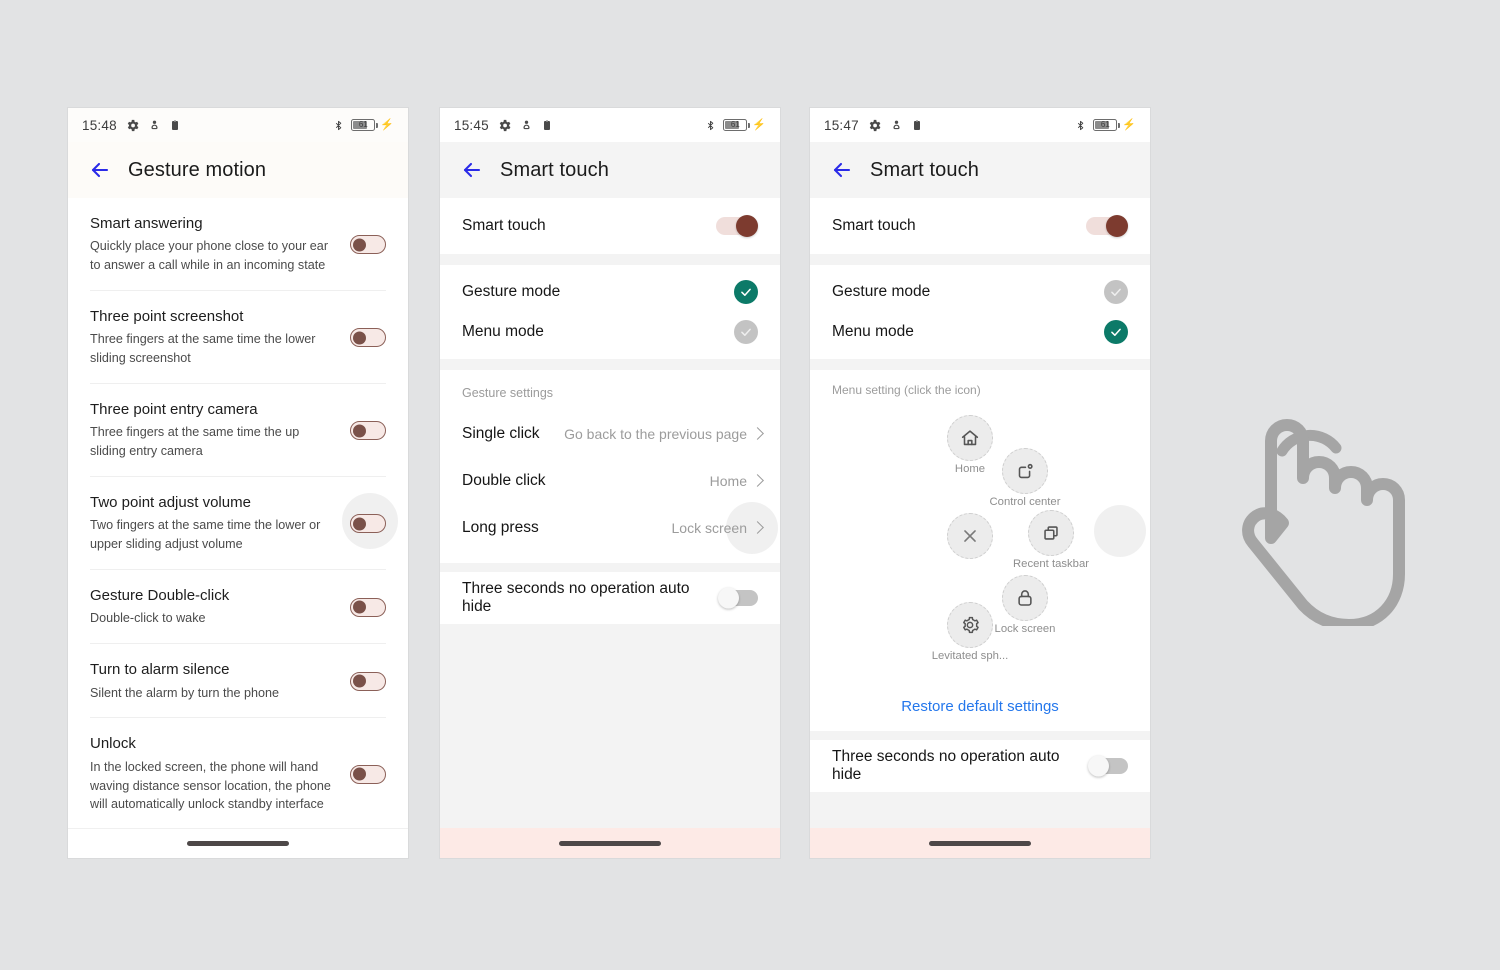 The height and width of the screenshot is (970, 1500). I want to click on status-time: 15:47, so click(841, 125).